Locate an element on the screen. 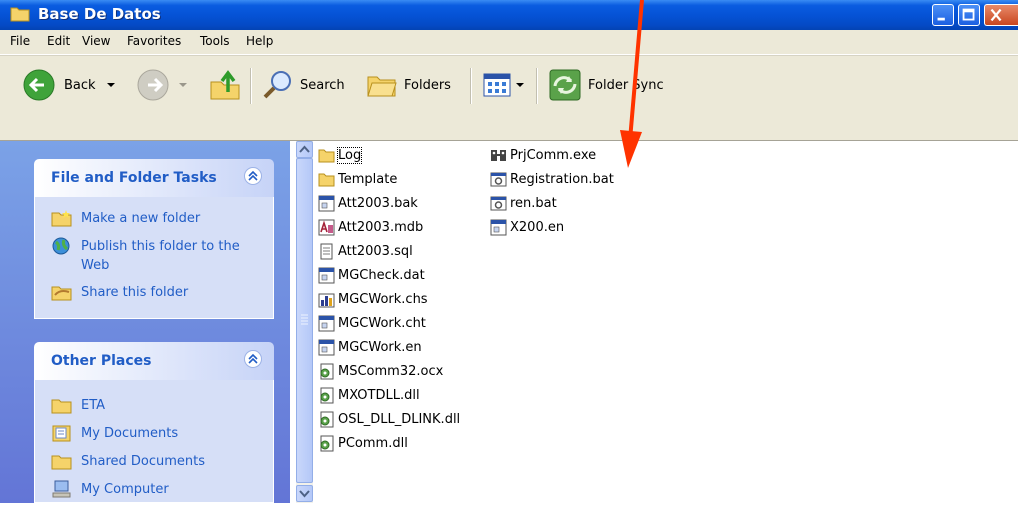  list-item-file: MGCWork.en is located at coordinates (370, 347).